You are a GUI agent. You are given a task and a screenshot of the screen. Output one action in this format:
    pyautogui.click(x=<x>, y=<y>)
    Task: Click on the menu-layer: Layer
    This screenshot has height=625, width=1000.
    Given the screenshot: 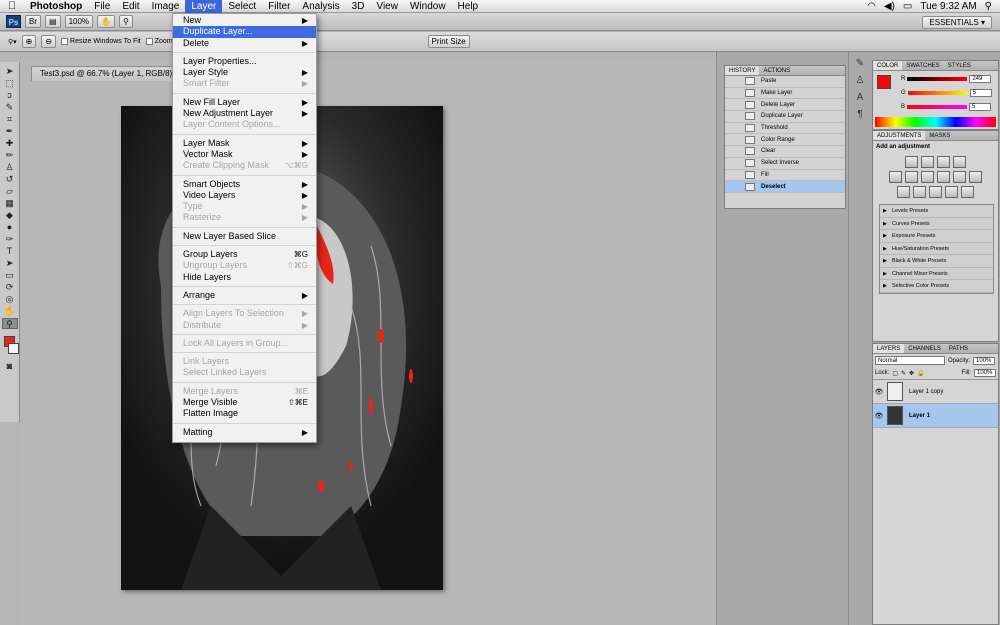 What is the action you would take?
    pyautogui.click(x=204, y=6)
    